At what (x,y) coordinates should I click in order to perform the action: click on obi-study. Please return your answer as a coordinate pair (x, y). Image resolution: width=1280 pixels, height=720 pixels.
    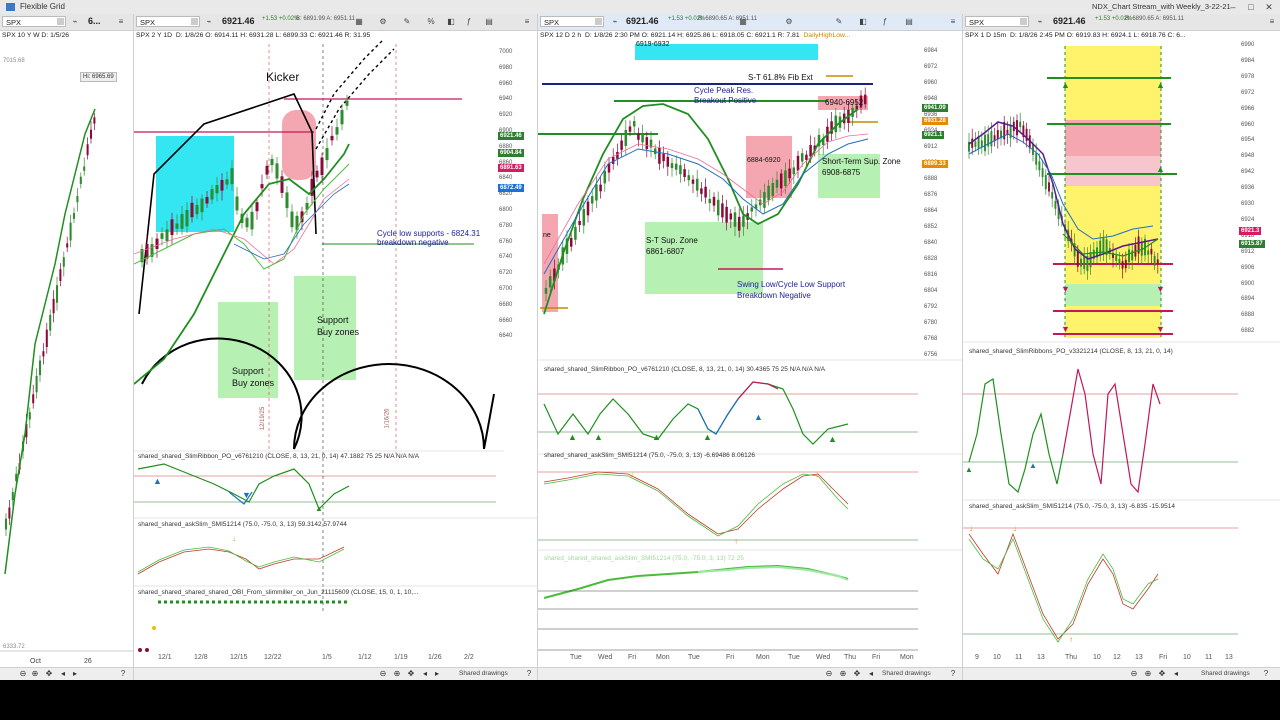
    Looking at the image, I should click on (244, 626).